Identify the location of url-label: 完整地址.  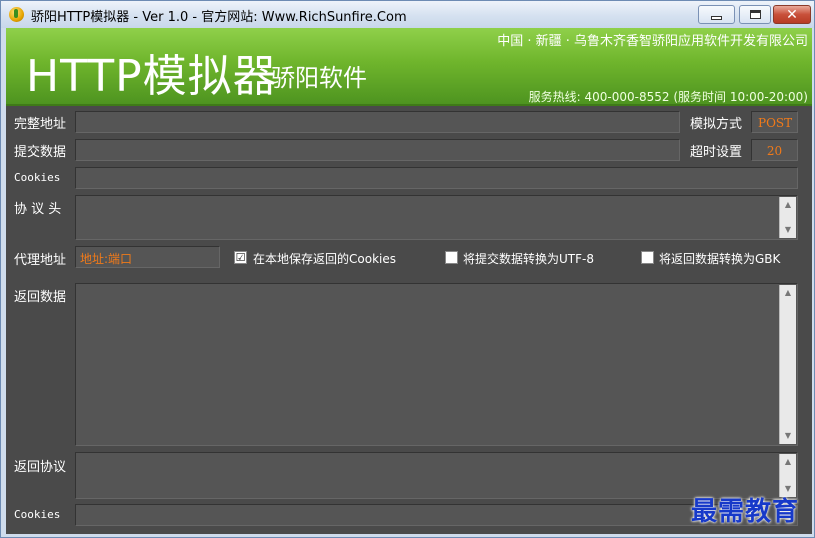
(40, 124).